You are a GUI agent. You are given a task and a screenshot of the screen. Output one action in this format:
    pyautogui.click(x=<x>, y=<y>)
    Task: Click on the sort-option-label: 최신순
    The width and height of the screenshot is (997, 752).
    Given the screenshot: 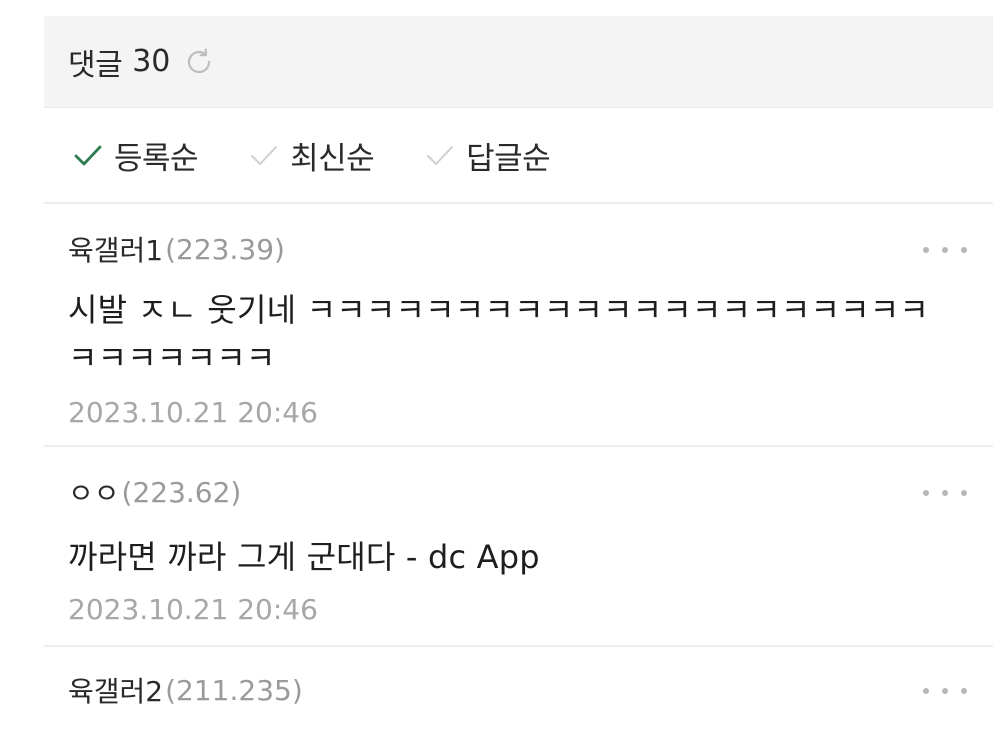 What is the action you would take?
    pyautogui.click(x=332, y=158)
    